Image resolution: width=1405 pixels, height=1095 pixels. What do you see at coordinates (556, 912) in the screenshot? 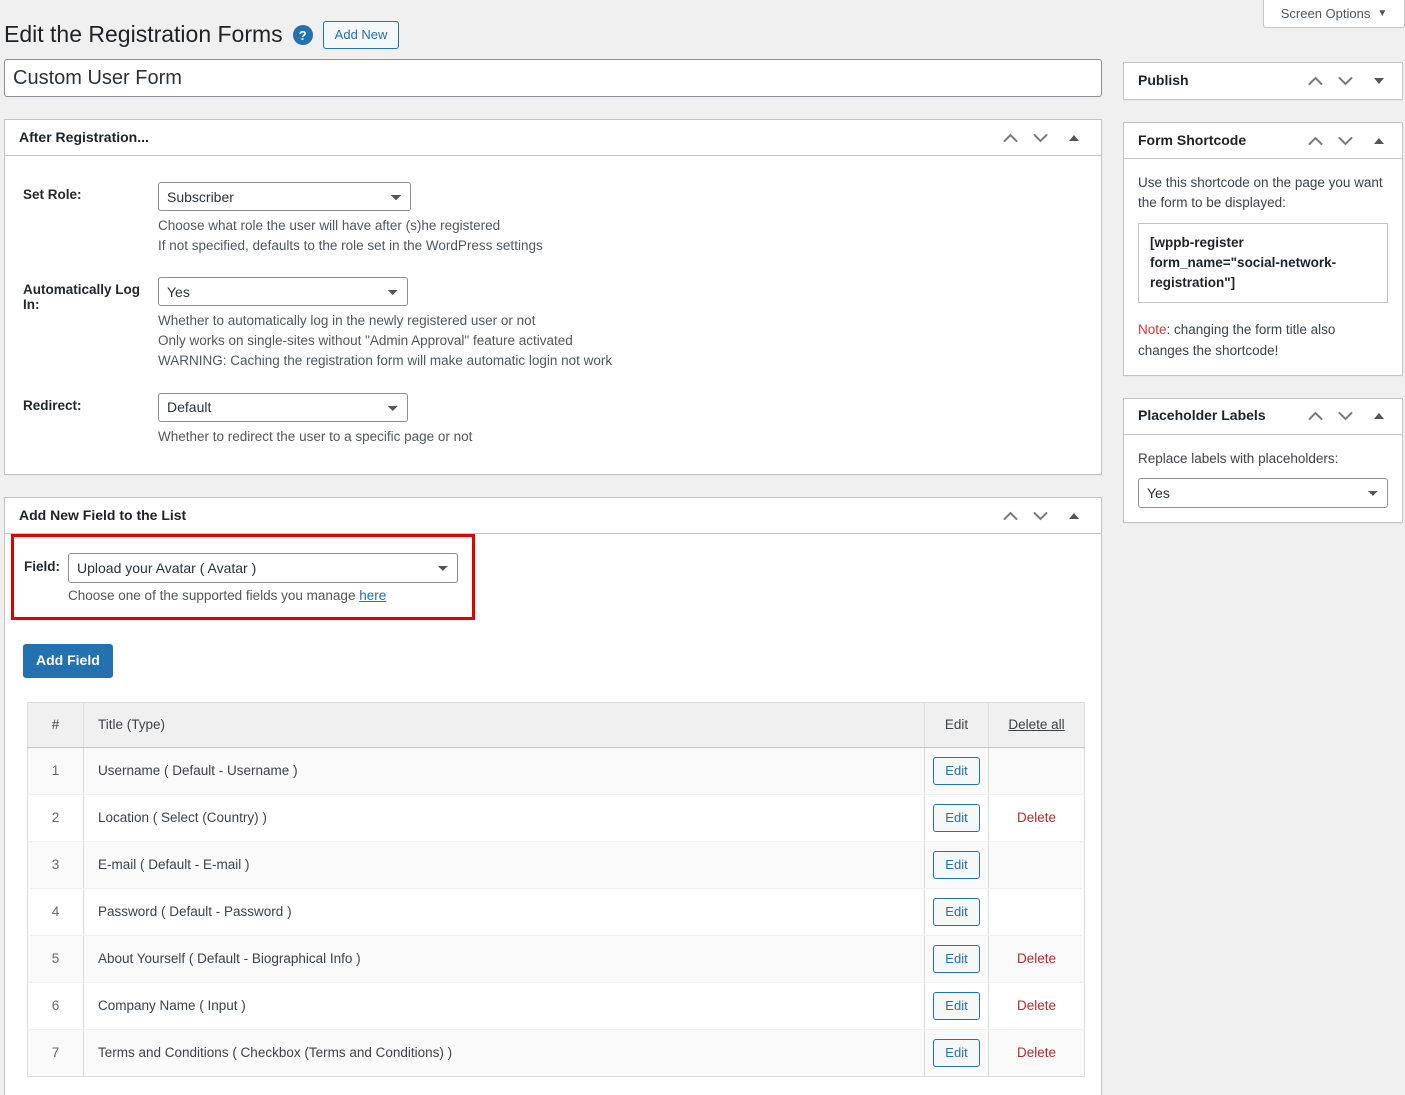
I see `table-row: 4 Password ( Default - Password ) Edit` at bounding box center [556, 912].